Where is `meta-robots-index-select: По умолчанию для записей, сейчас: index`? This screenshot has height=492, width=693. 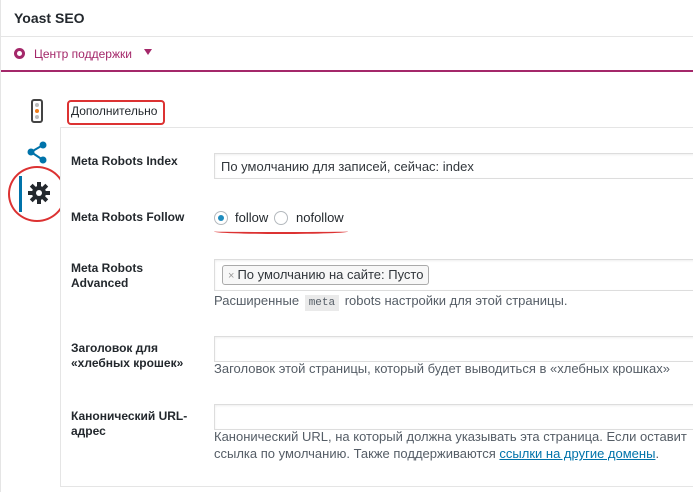 meta-robots-index-select: По умолчанию для записей, сейчас: index is located at coordinates (453, 166).